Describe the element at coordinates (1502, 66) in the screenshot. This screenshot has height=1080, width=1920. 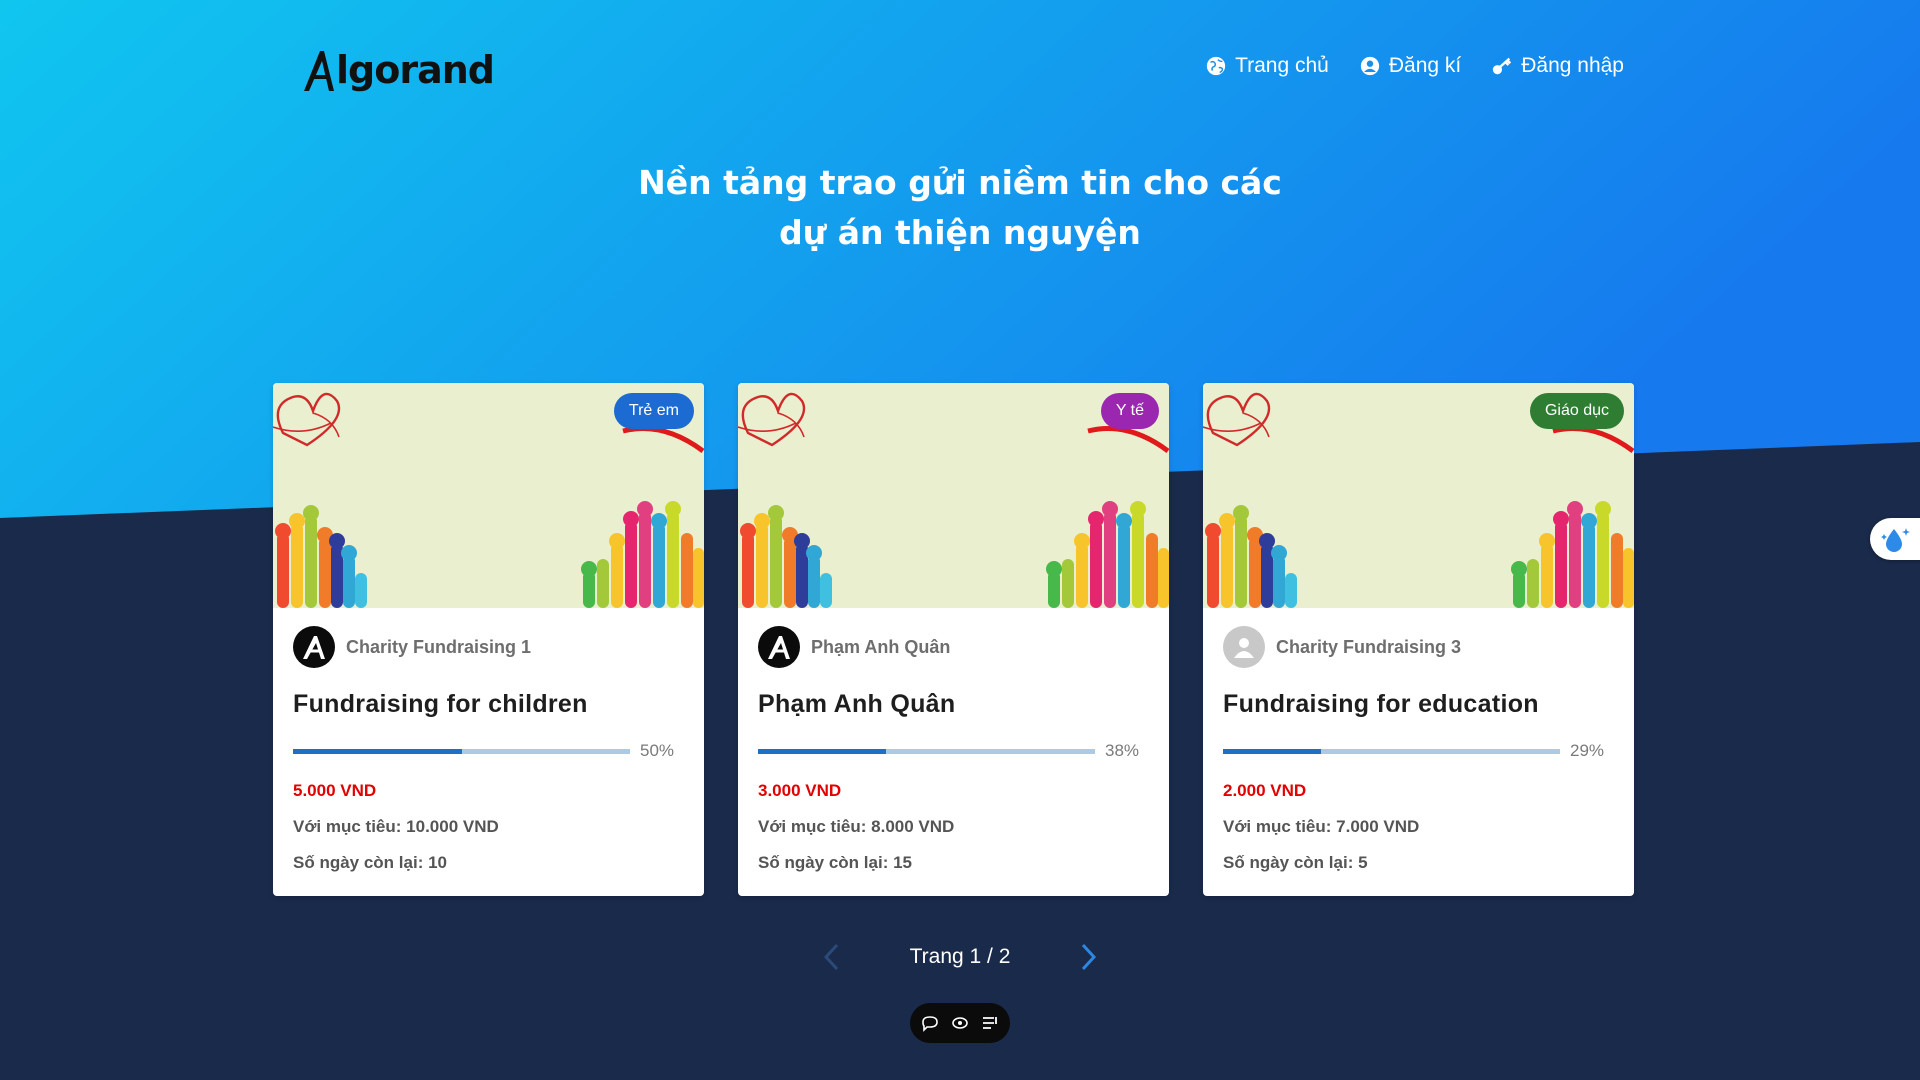
I see `key-icon` at that location.